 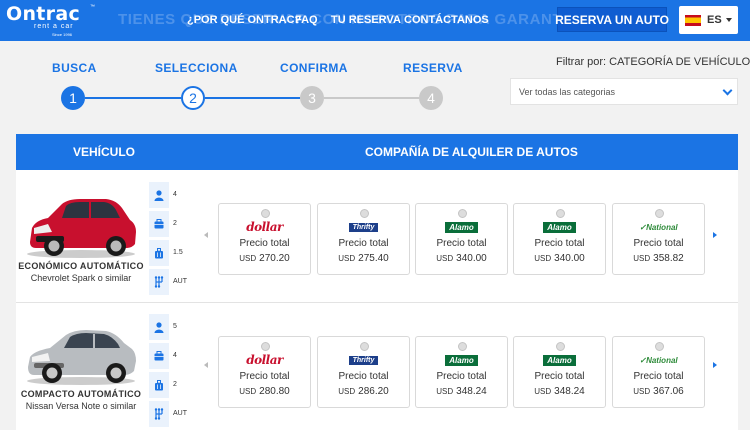 I want to click on suitcase-icon, so click(x=159, y=385).